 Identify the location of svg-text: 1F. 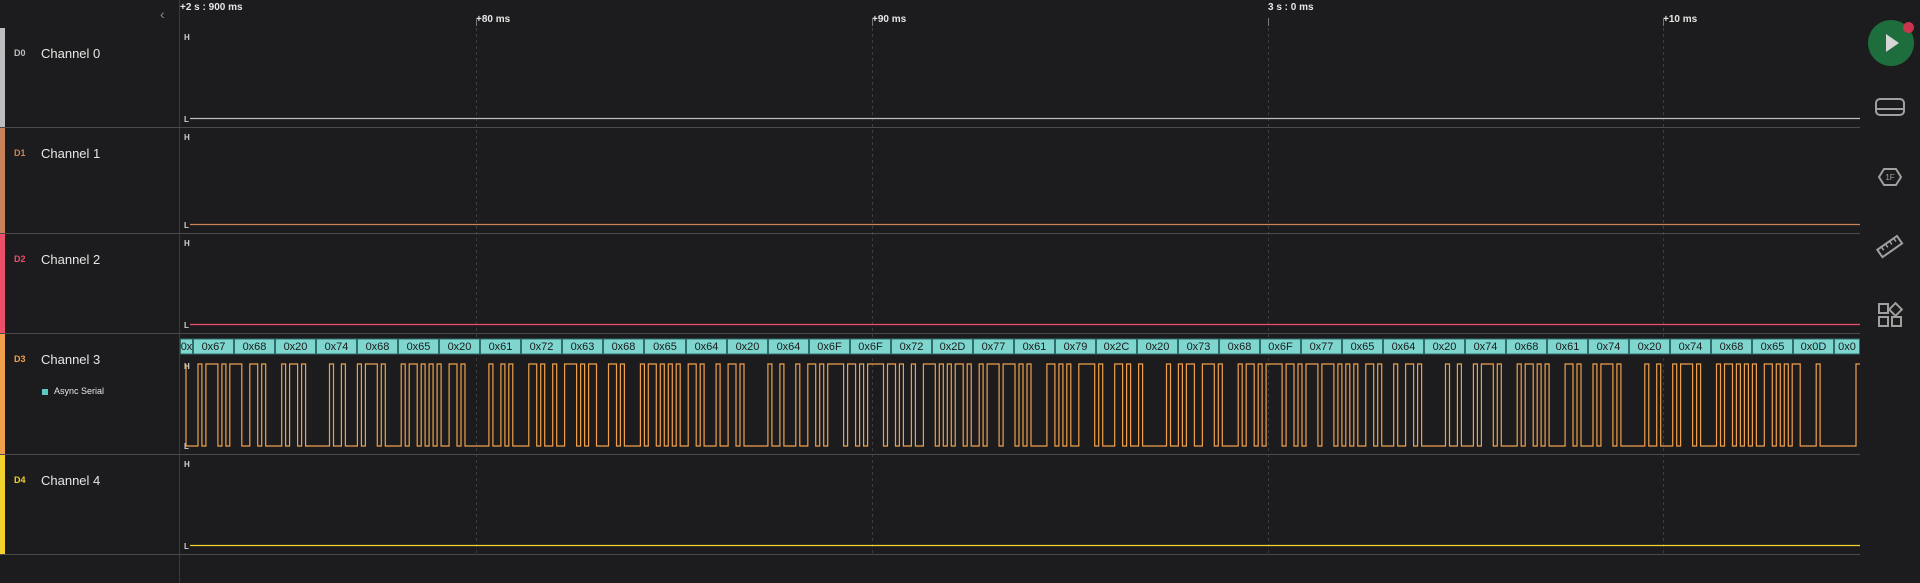
(1889, 177).